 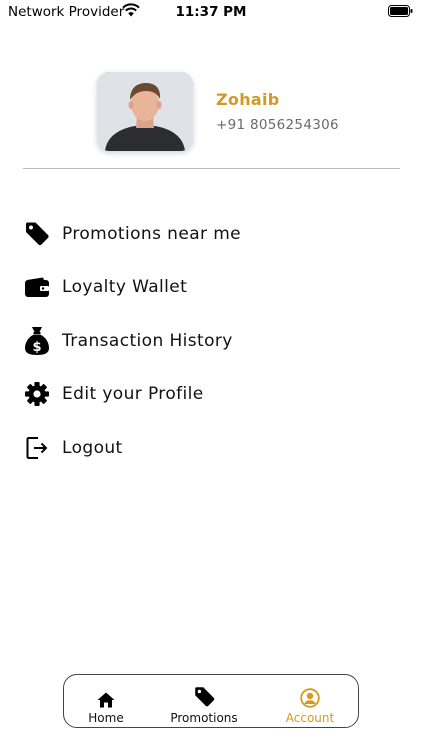 I want to click on menu-item-edit-profile: Edit your Profile, so click(x=212, y=394).